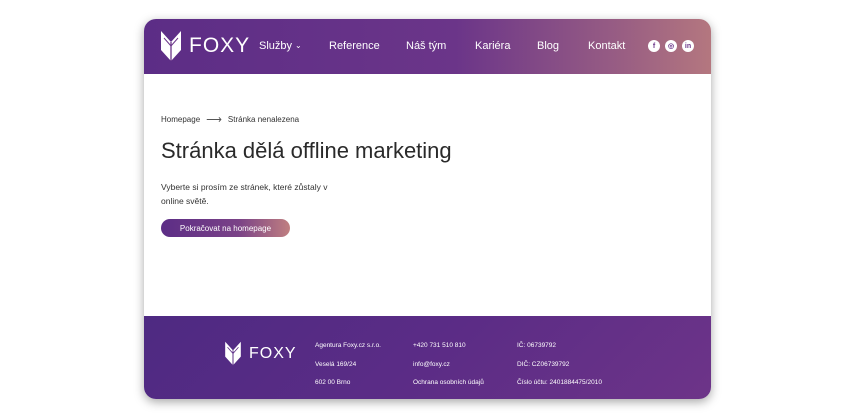 The height and width of the screenshot is (420, 855). I want to click on footer-bank-account: Číslo účtu: 2401884475/2010, so click(559, 382).